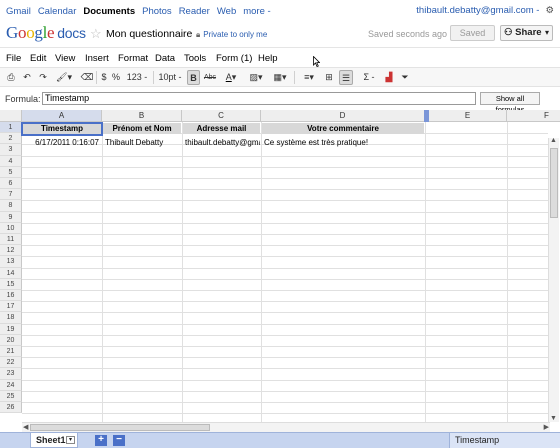  I want to click on row-header-5: 5, so click(11, 172).